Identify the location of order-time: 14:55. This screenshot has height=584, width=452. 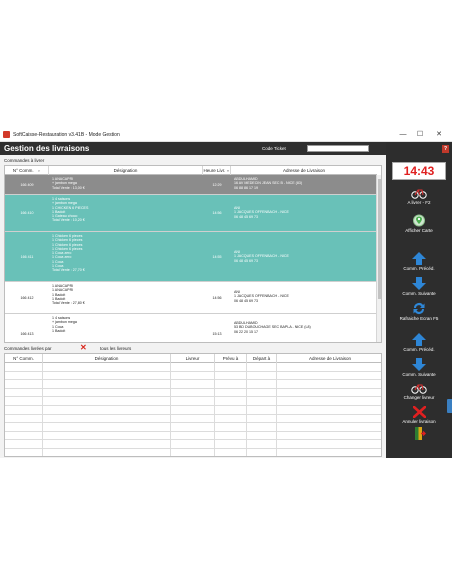
(217, 256).